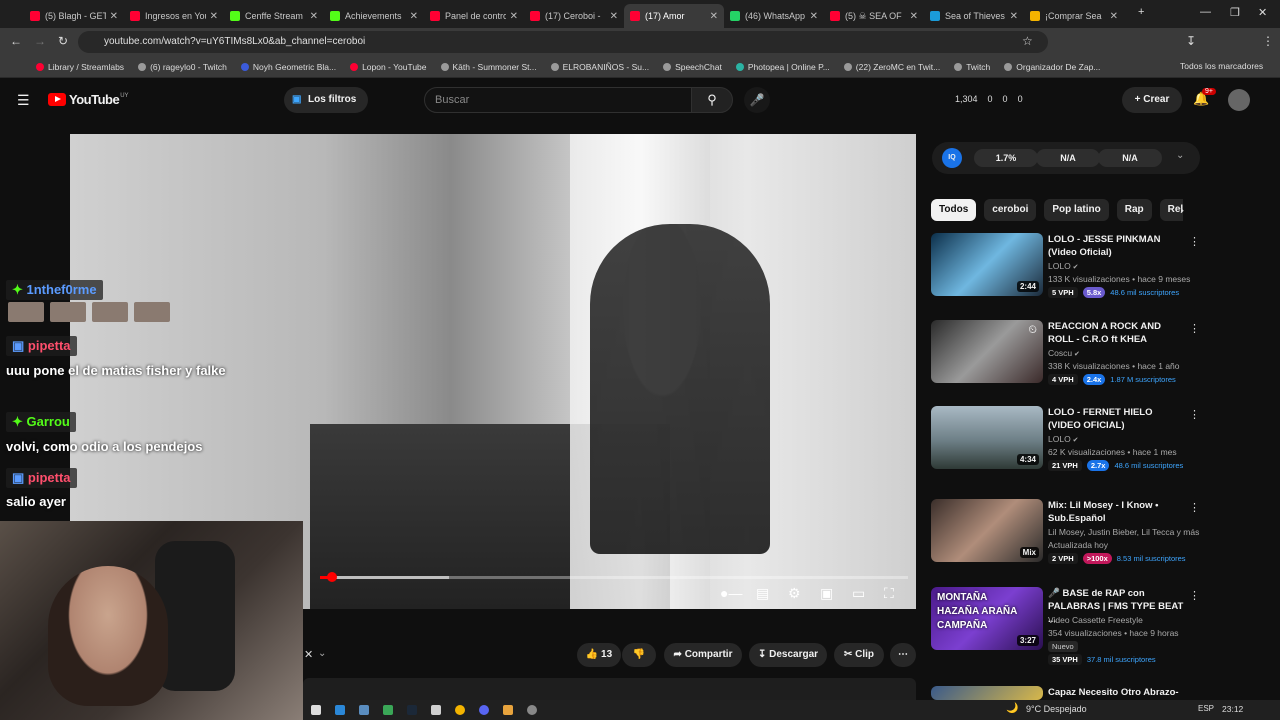 This screenshot has width=1280, height=720. Describe the element at coordinates (858, 593) in the screenshot. I see `theater-mode-icon: ▭` at that location.